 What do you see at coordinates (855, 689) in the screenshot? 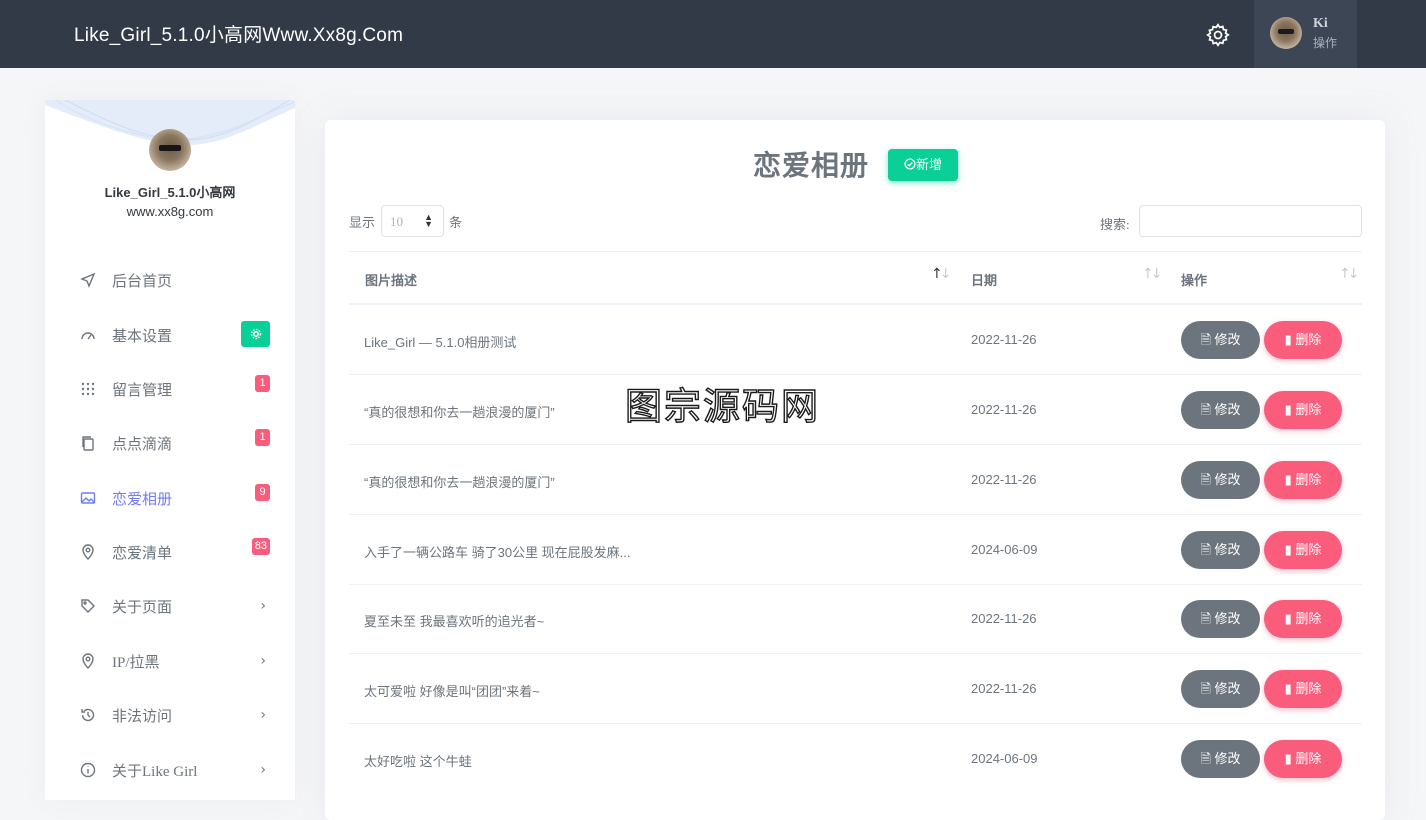
I see `table-row: 太可爱啦 好像是叫“团团”来着~ 2022-11-26 🗎 修改 ▮ 删除` at bounding box center [855, 689].